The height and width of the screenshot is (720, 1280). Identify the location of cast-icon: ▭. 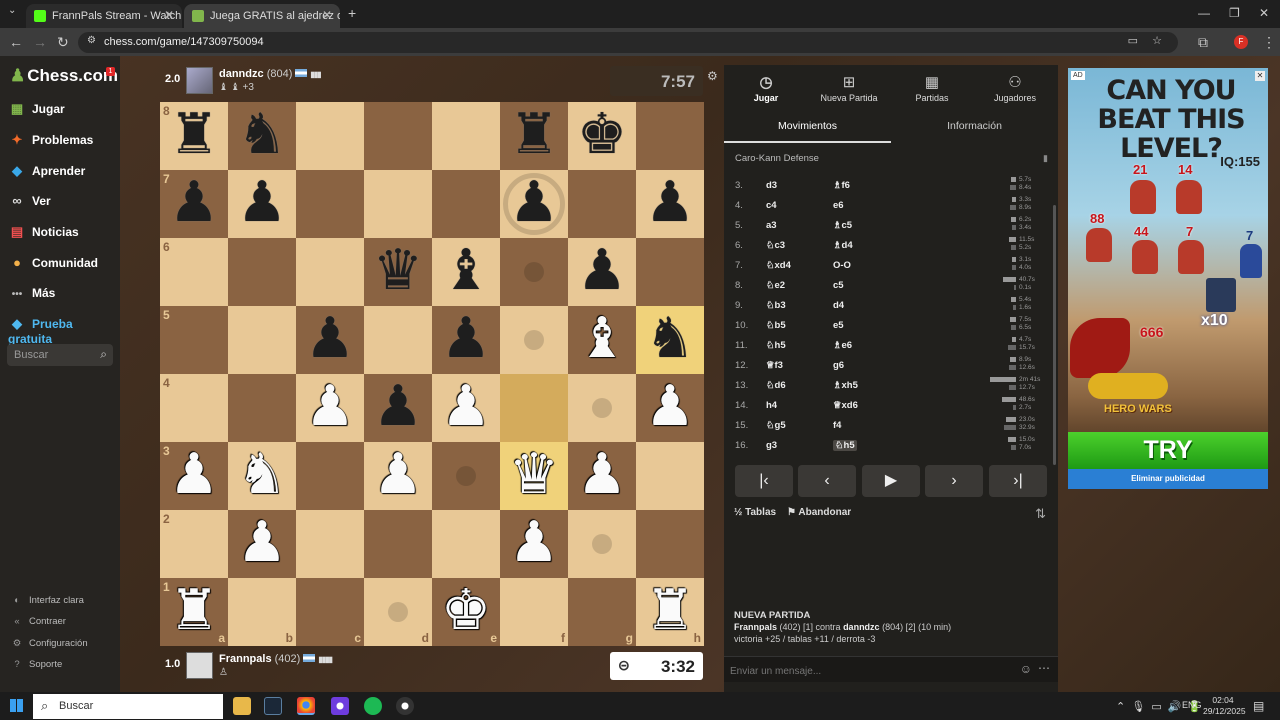
(1133, 40).